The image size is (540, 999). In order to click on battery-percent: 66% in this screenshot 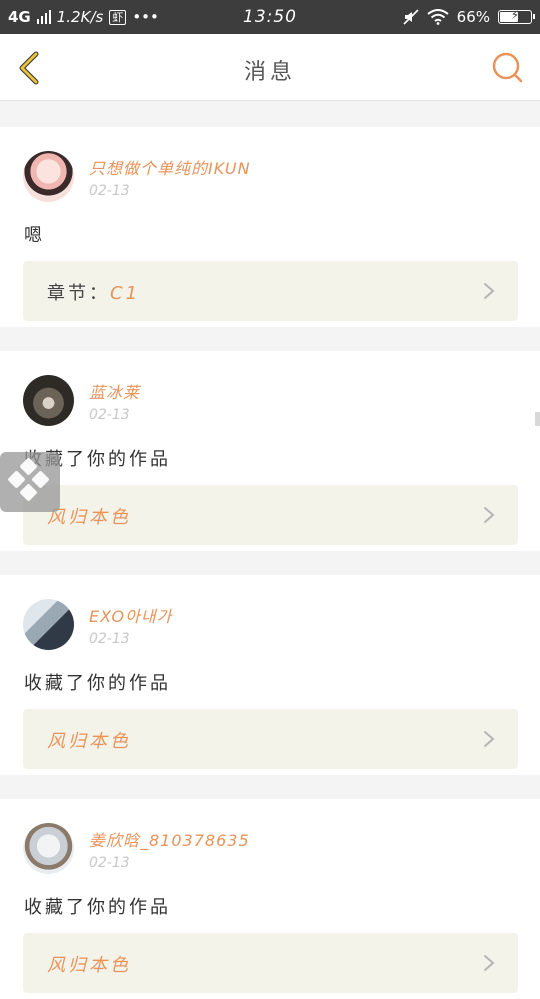, I will do `click(473, 17)`.